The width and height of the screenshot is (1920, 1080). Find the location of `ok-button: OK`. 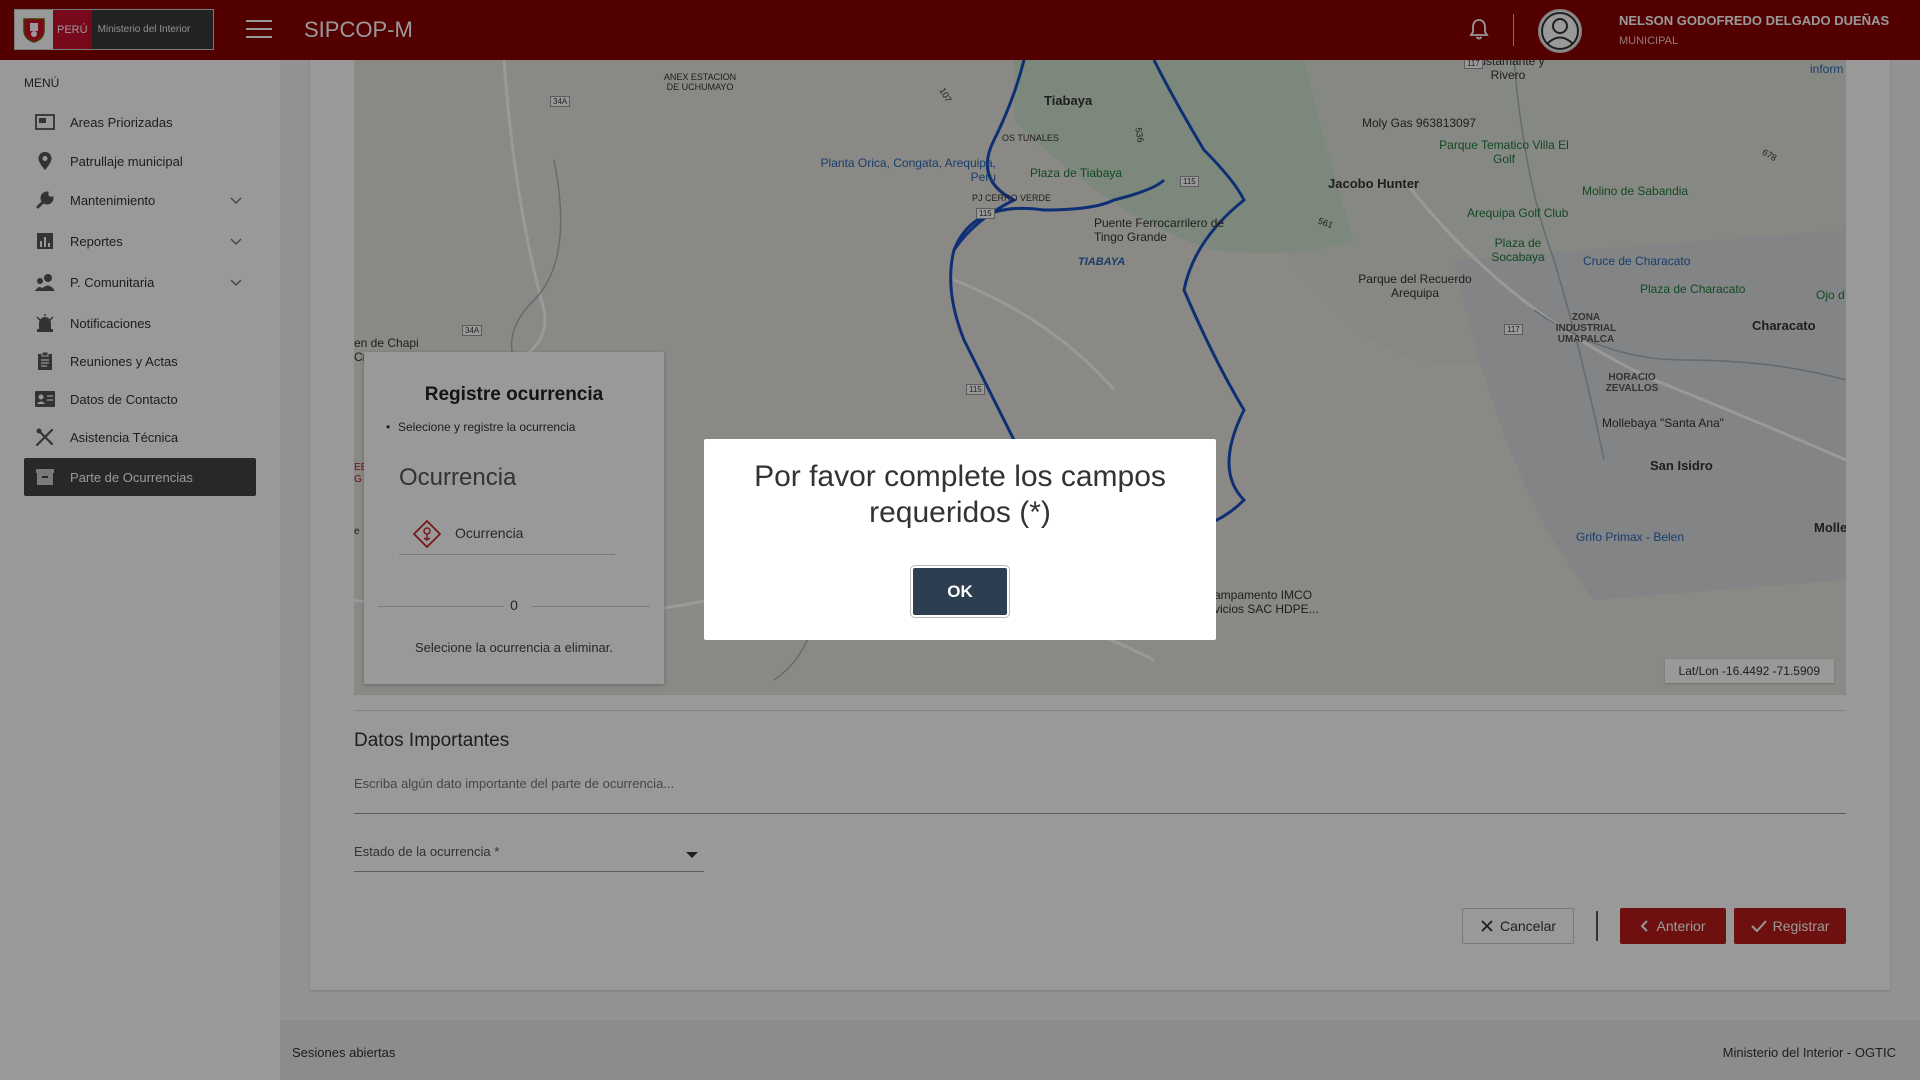

ok-button: OK is located at coordinates (960, 591).